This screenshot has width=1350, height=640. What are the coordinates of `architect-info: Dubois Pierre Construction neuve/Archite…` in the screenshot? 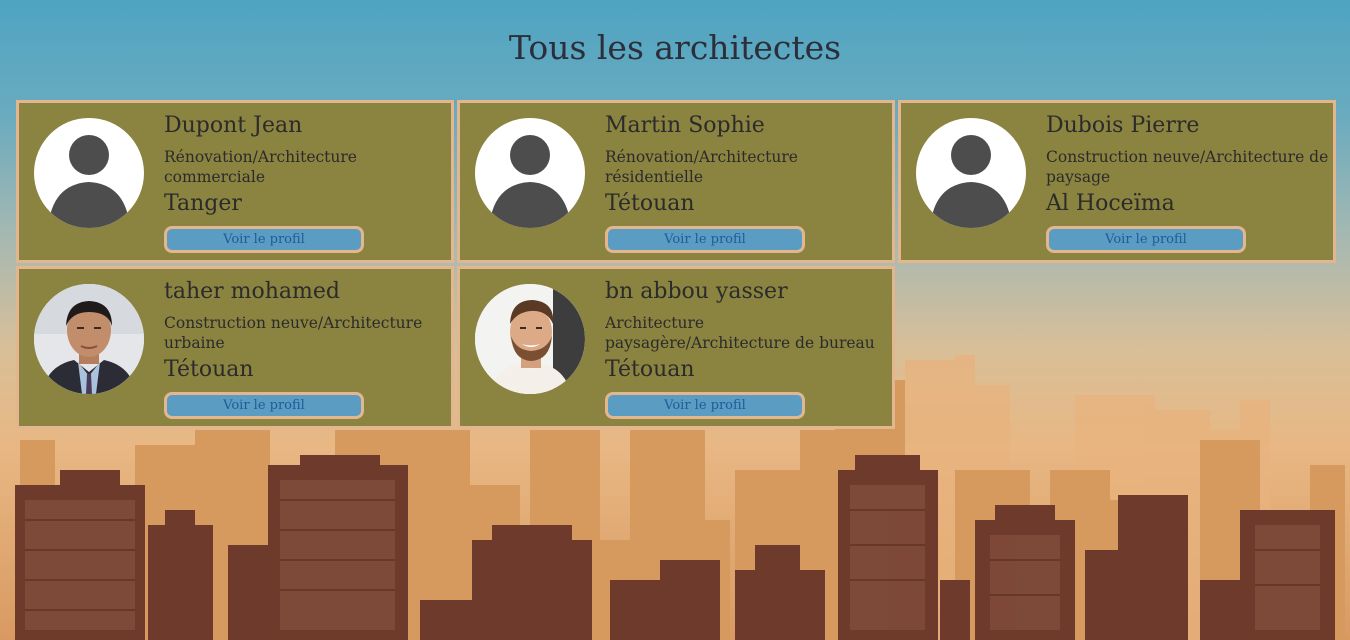 It's located at (1187, 165).